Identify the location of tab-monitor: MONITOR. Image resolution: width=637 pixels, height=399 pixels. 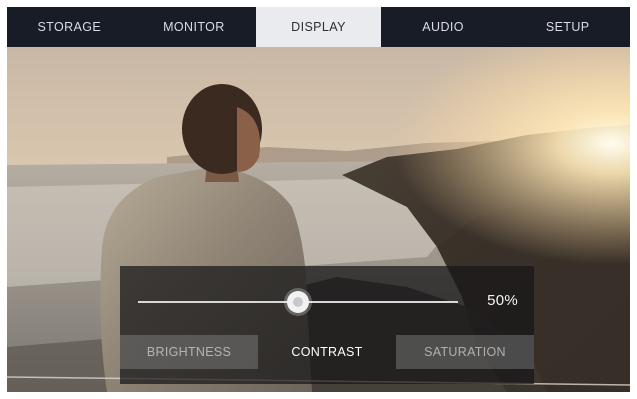
(194, 27).